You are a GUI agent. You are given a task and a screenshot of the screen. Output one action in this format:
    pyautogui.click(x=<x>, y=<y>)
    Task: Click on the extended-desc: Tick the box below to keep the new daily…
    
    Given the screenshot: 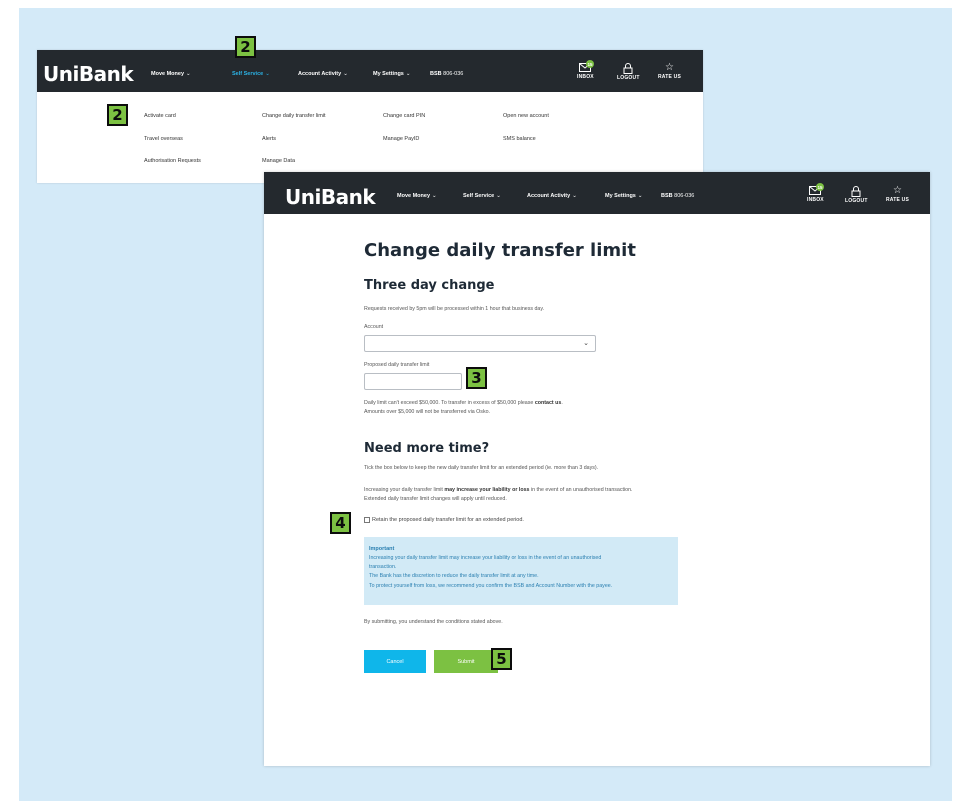 What is the action you would take?
    pyautogui.click(x=481, y=468)
    